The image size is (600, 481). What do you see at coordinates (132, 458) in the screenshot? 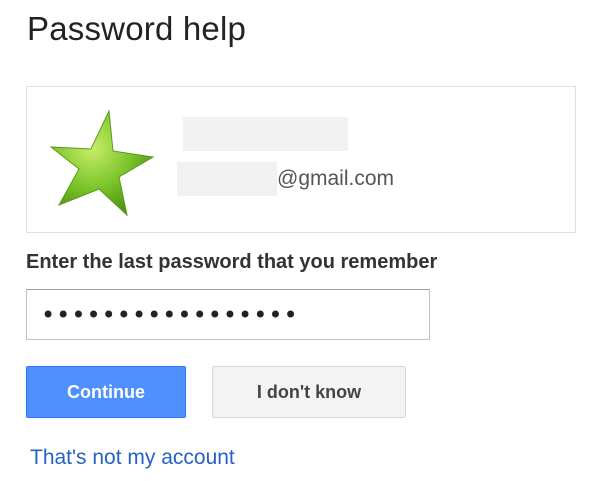
I see `not-my-account-link: That's not my account` at bounding box center [132, 458].